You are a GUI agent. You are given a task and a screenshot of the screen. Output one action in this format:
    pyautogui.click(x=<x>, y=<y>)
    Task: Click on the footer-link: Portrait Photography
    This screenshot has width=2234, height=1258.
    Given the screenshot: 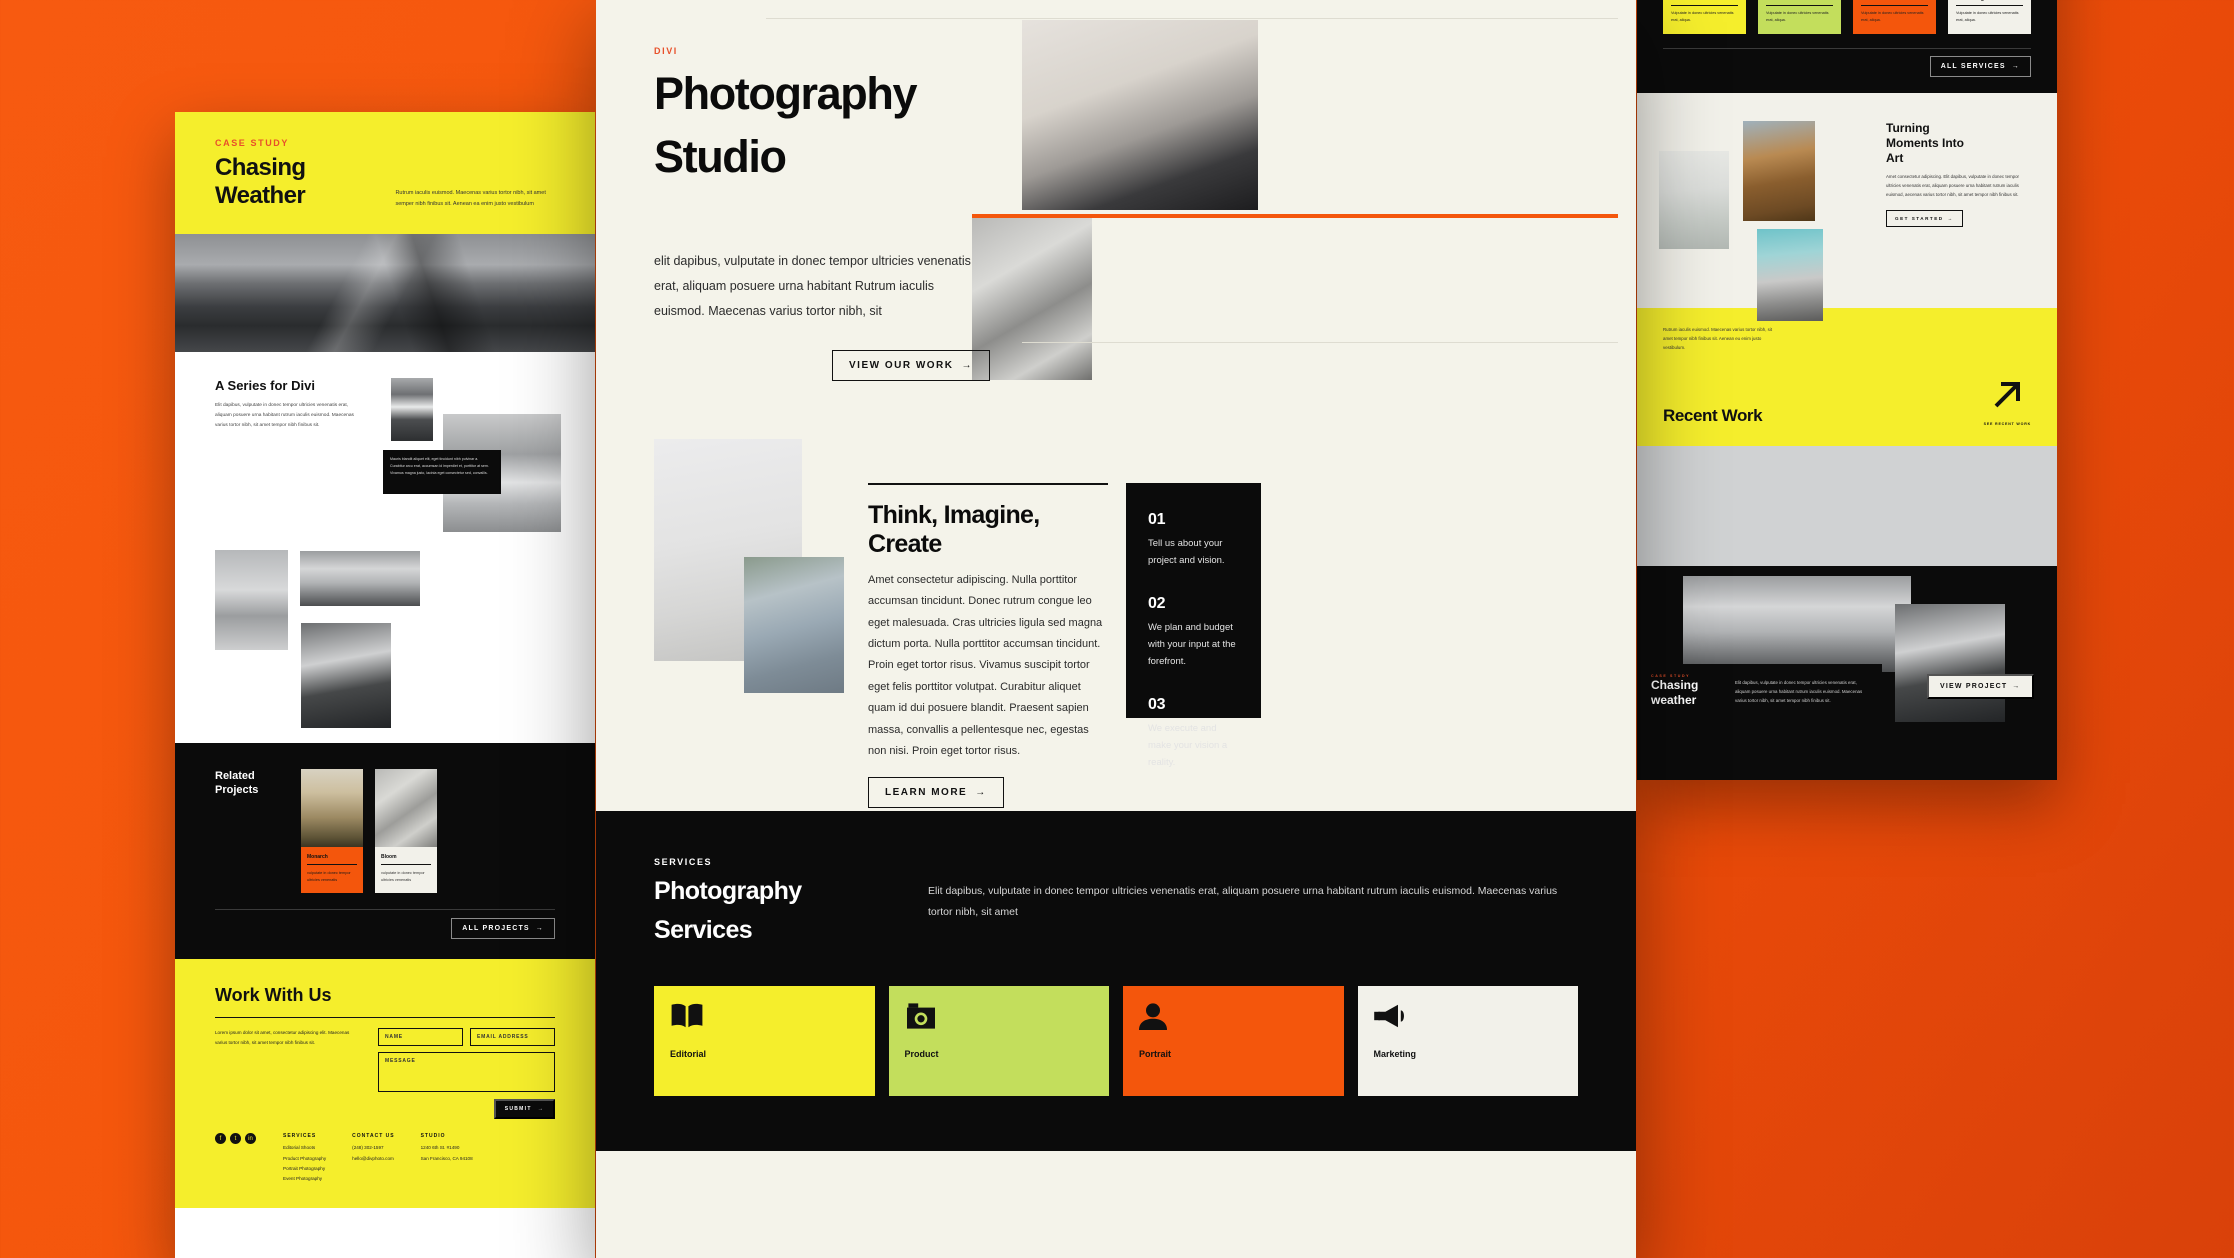 What is the action you would take?
    pyautogui.click(x=304, y=1169)
    